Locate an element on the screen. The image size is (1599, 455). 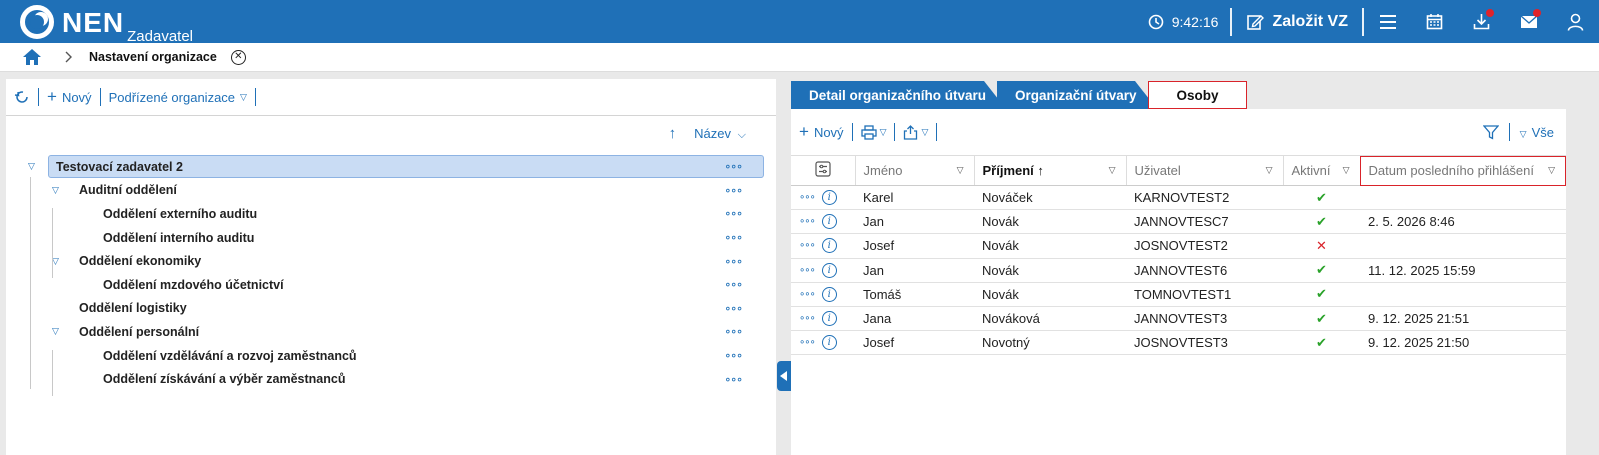
tab-org-units: Organizační útvary is located at coordinates (1077, 95).